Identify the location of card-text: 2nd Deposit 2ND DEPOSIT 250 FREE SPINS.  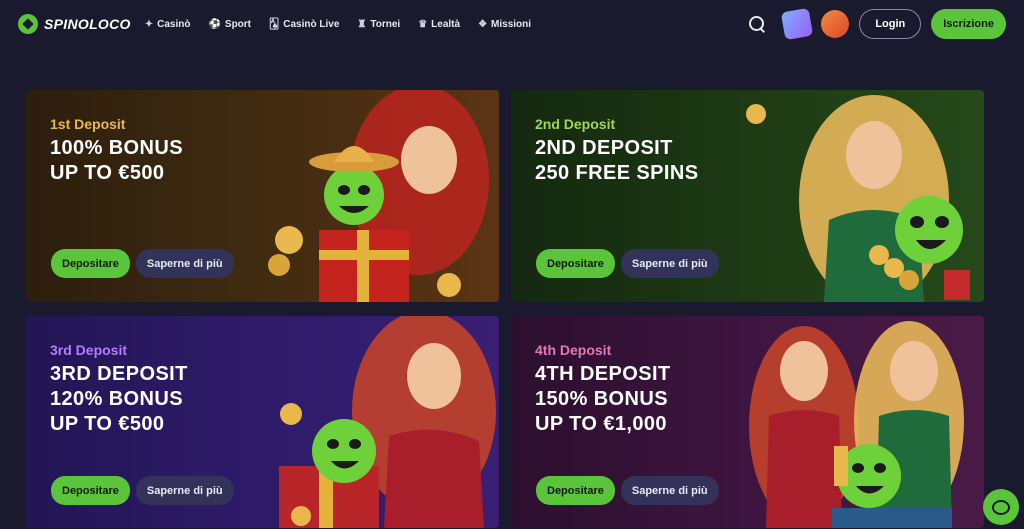
(616, 151).